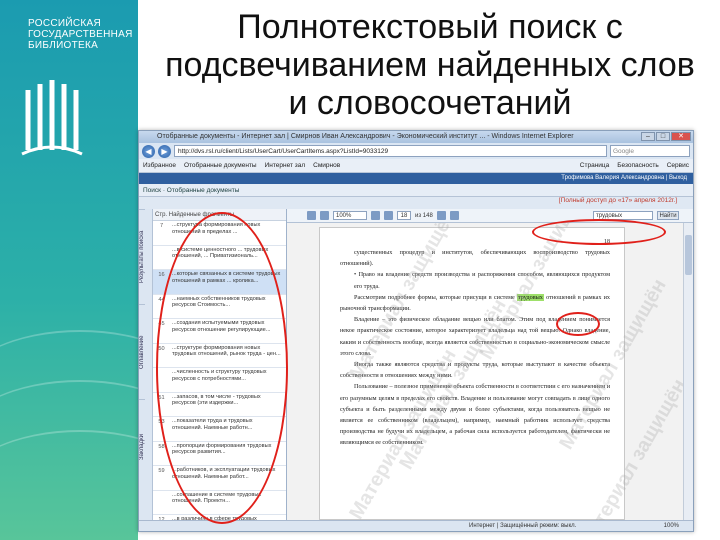  I want to click on safety-menu: Безопасность, so click(637, 165).